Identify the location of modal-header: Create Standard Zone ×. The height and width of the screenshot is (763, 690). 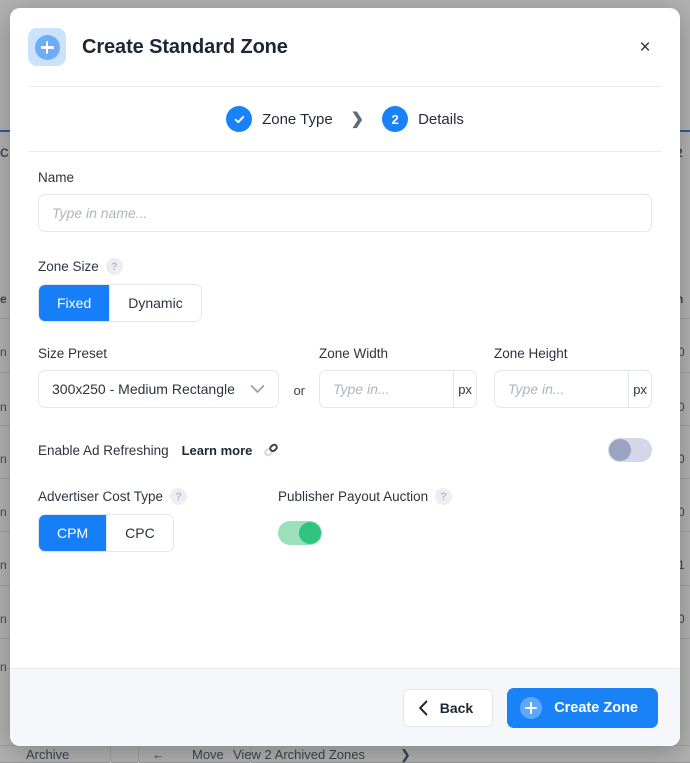
(345, 47).